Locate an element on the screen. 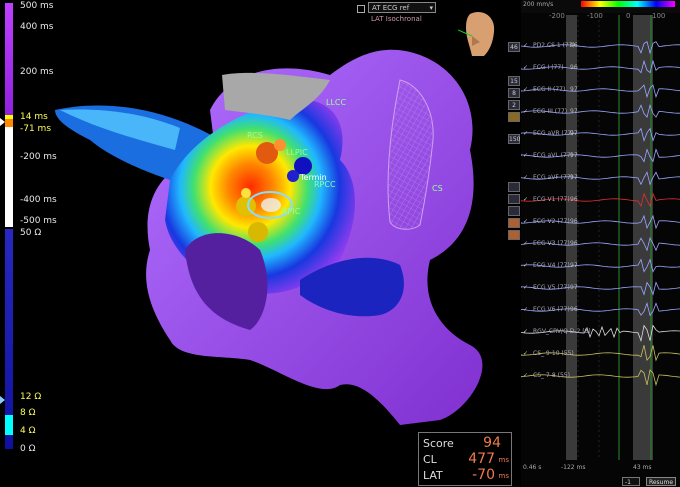 The image size is (680, 487). ecg-channel-label: ECG V6 (77) is located at coordinates (551, 309).